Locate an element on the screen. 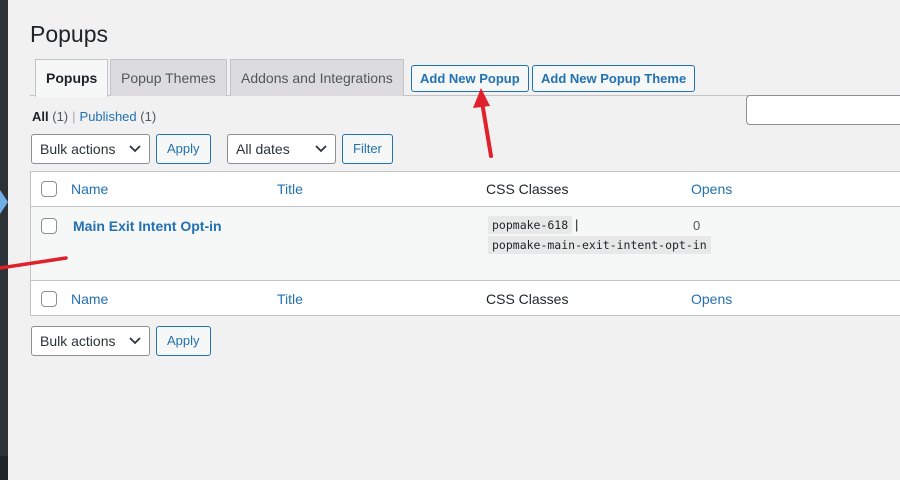  red-arrow-icon is located at coordinates (483, 123).